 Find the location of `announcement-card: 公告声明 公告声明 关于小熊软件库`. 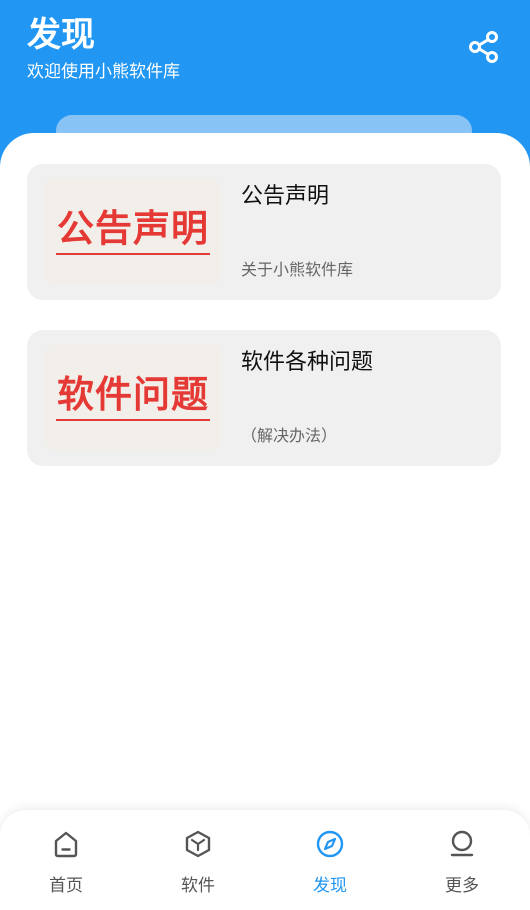

announcement-card: 公告声明 公告声明 关于小熊软件库 is located at coordinates (264, 232).